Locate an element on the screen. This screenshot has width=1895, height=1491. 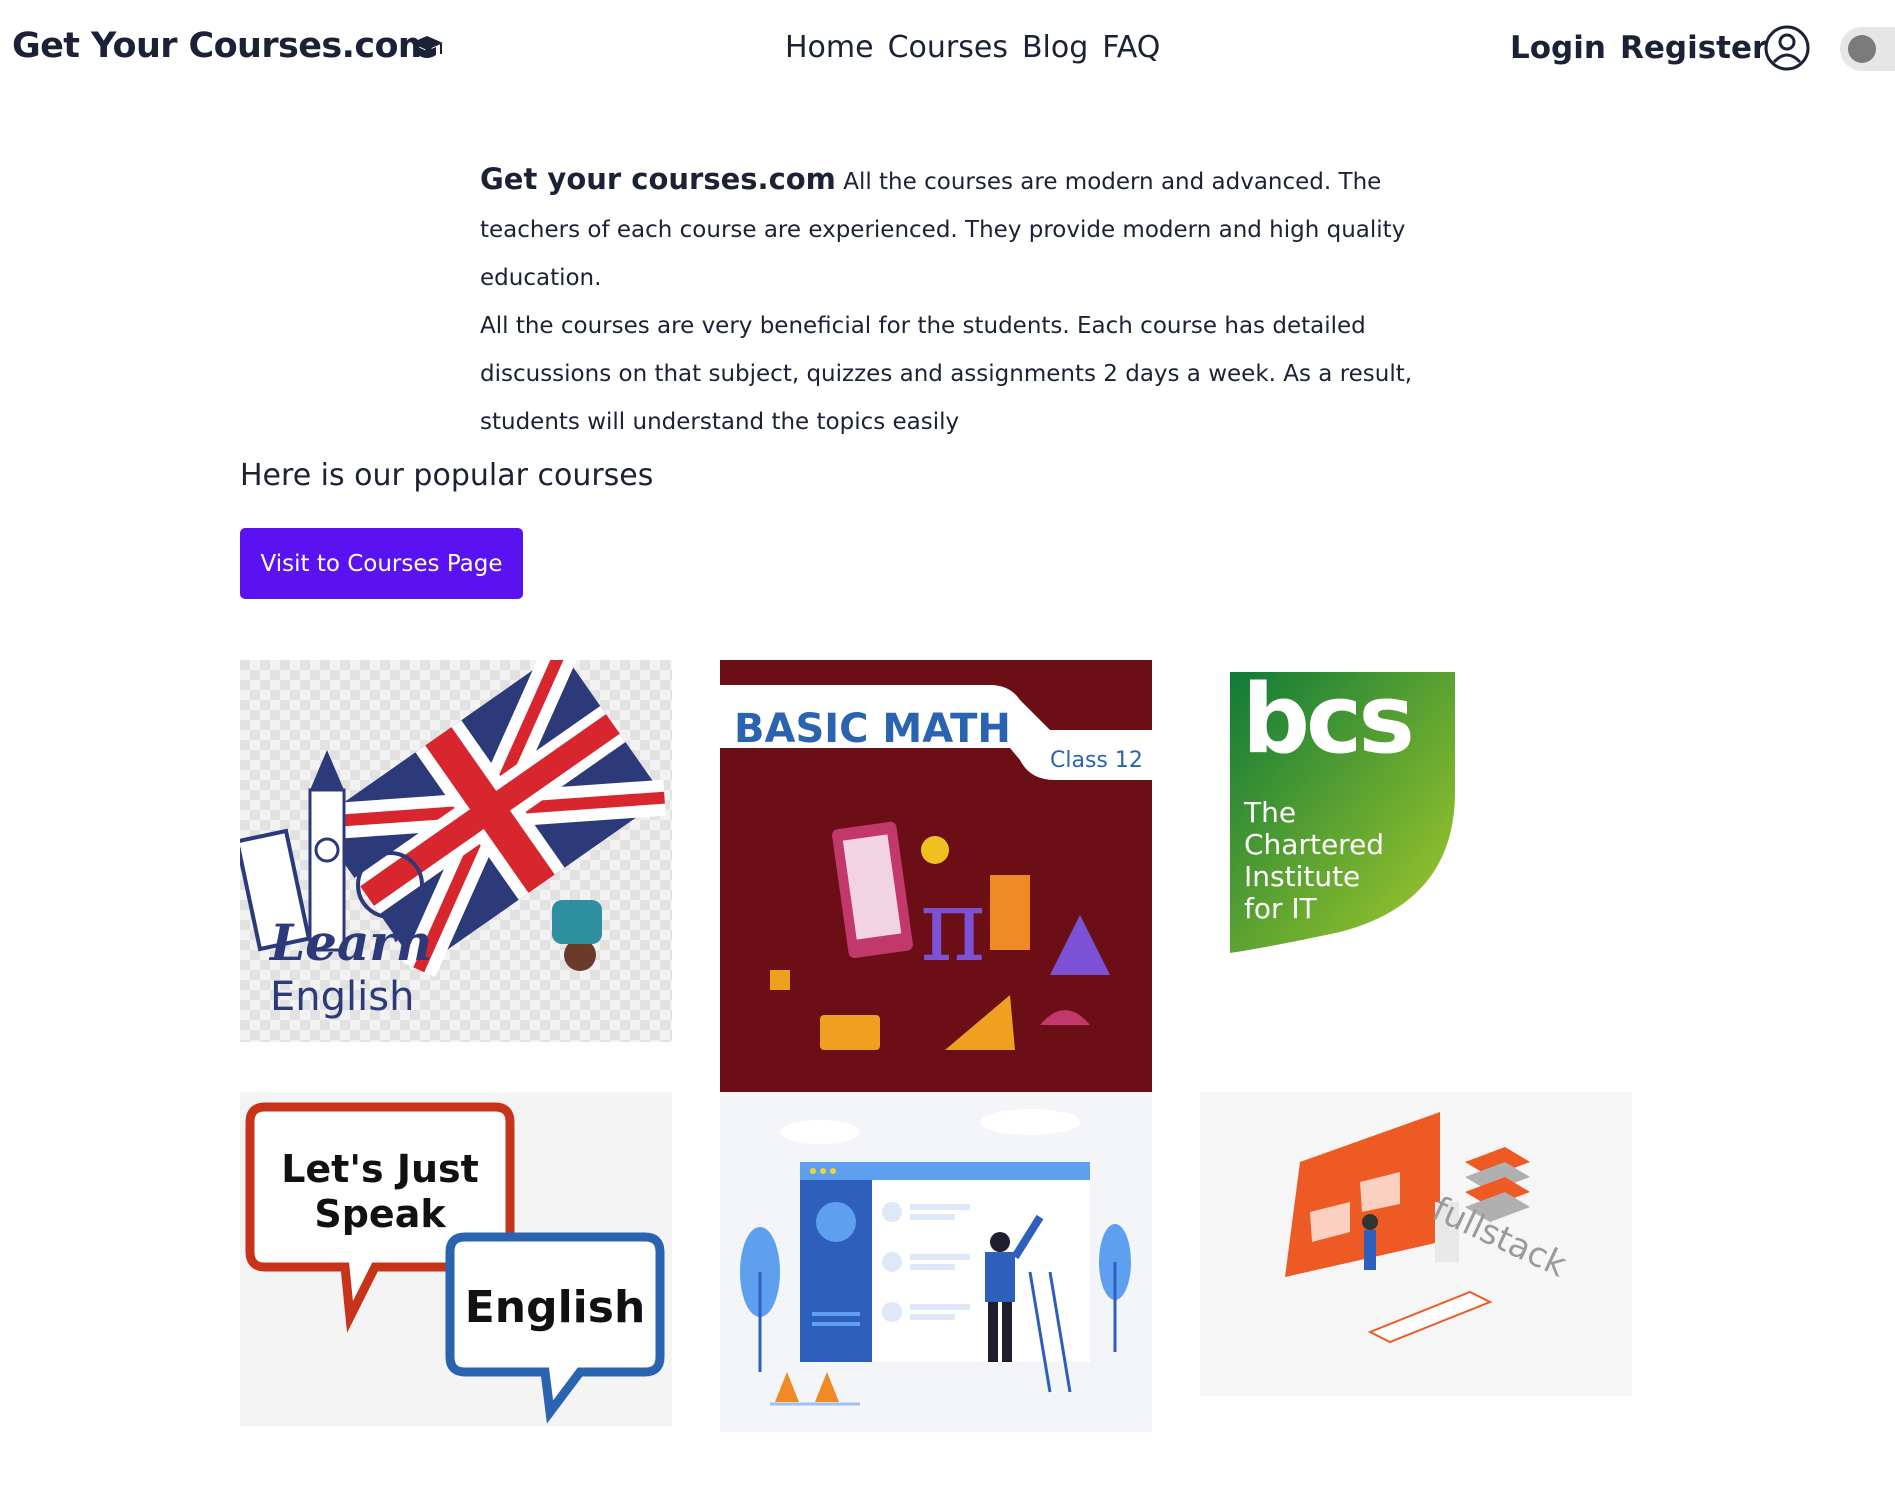
popular-heading: Here is our popular courses is located at coordinates (447, 475).